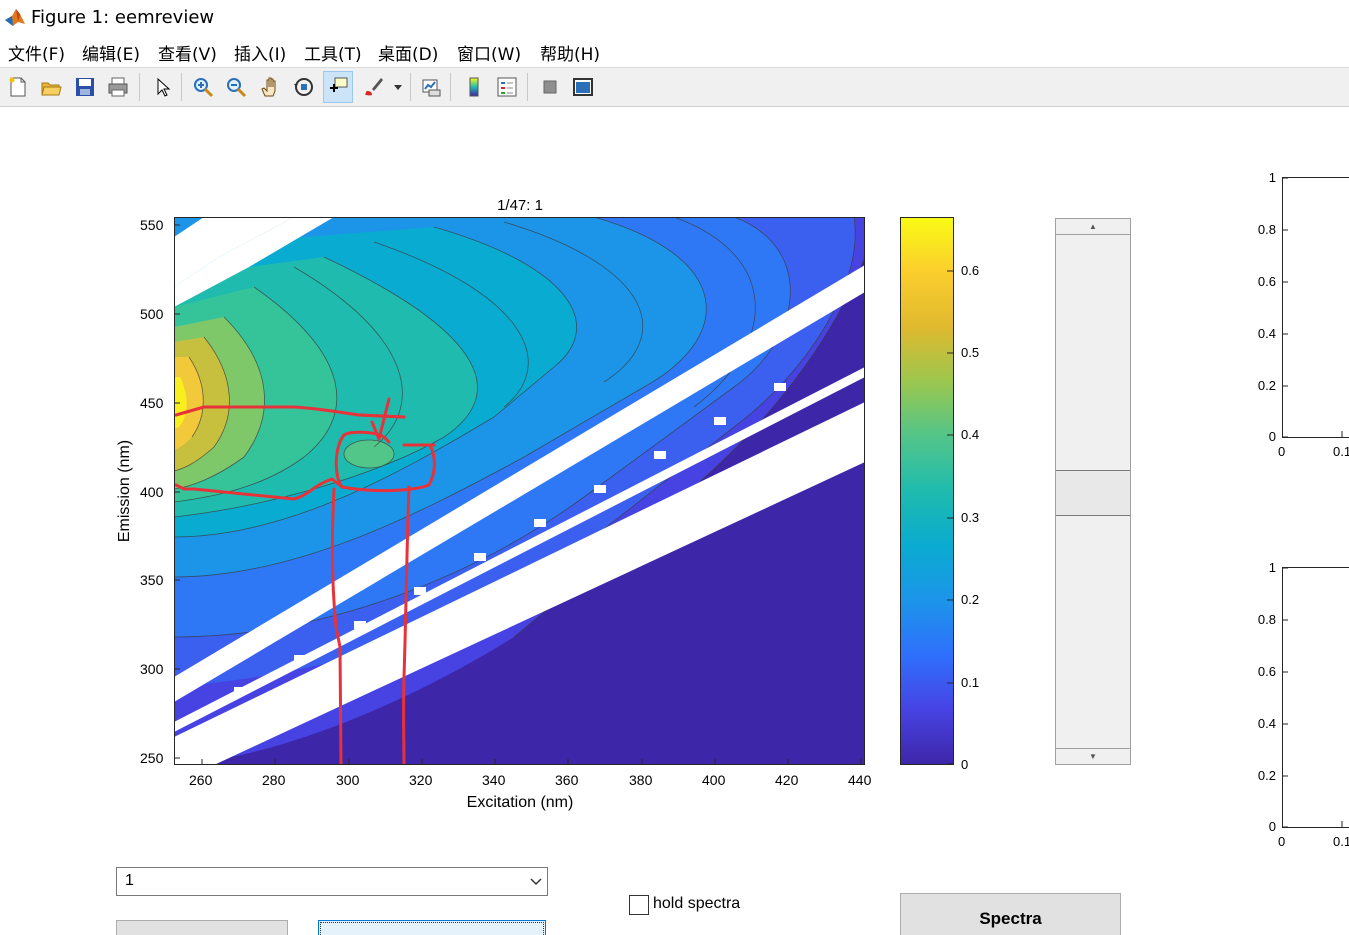  I want to click on ytick-550: 550, so click(152, 225).